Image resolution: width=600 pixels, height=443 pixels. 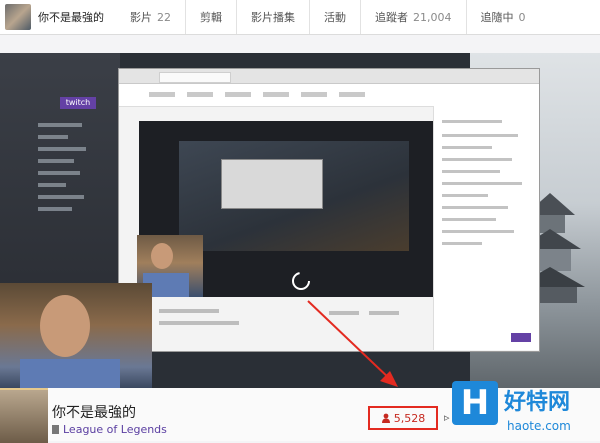 I want to click on shirt, so click(x=70, y=373).